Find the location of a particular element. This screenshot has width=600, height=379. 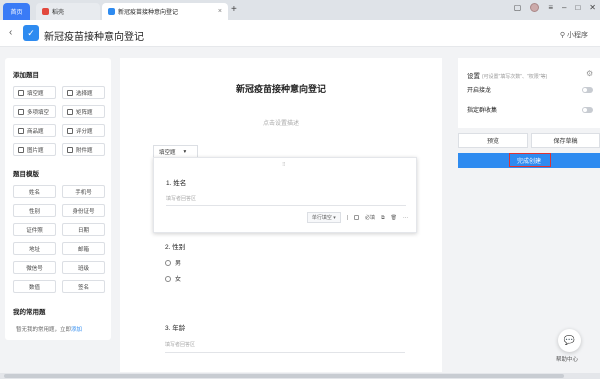

template-phone: 手机号 is located at coordinates (83, 191).